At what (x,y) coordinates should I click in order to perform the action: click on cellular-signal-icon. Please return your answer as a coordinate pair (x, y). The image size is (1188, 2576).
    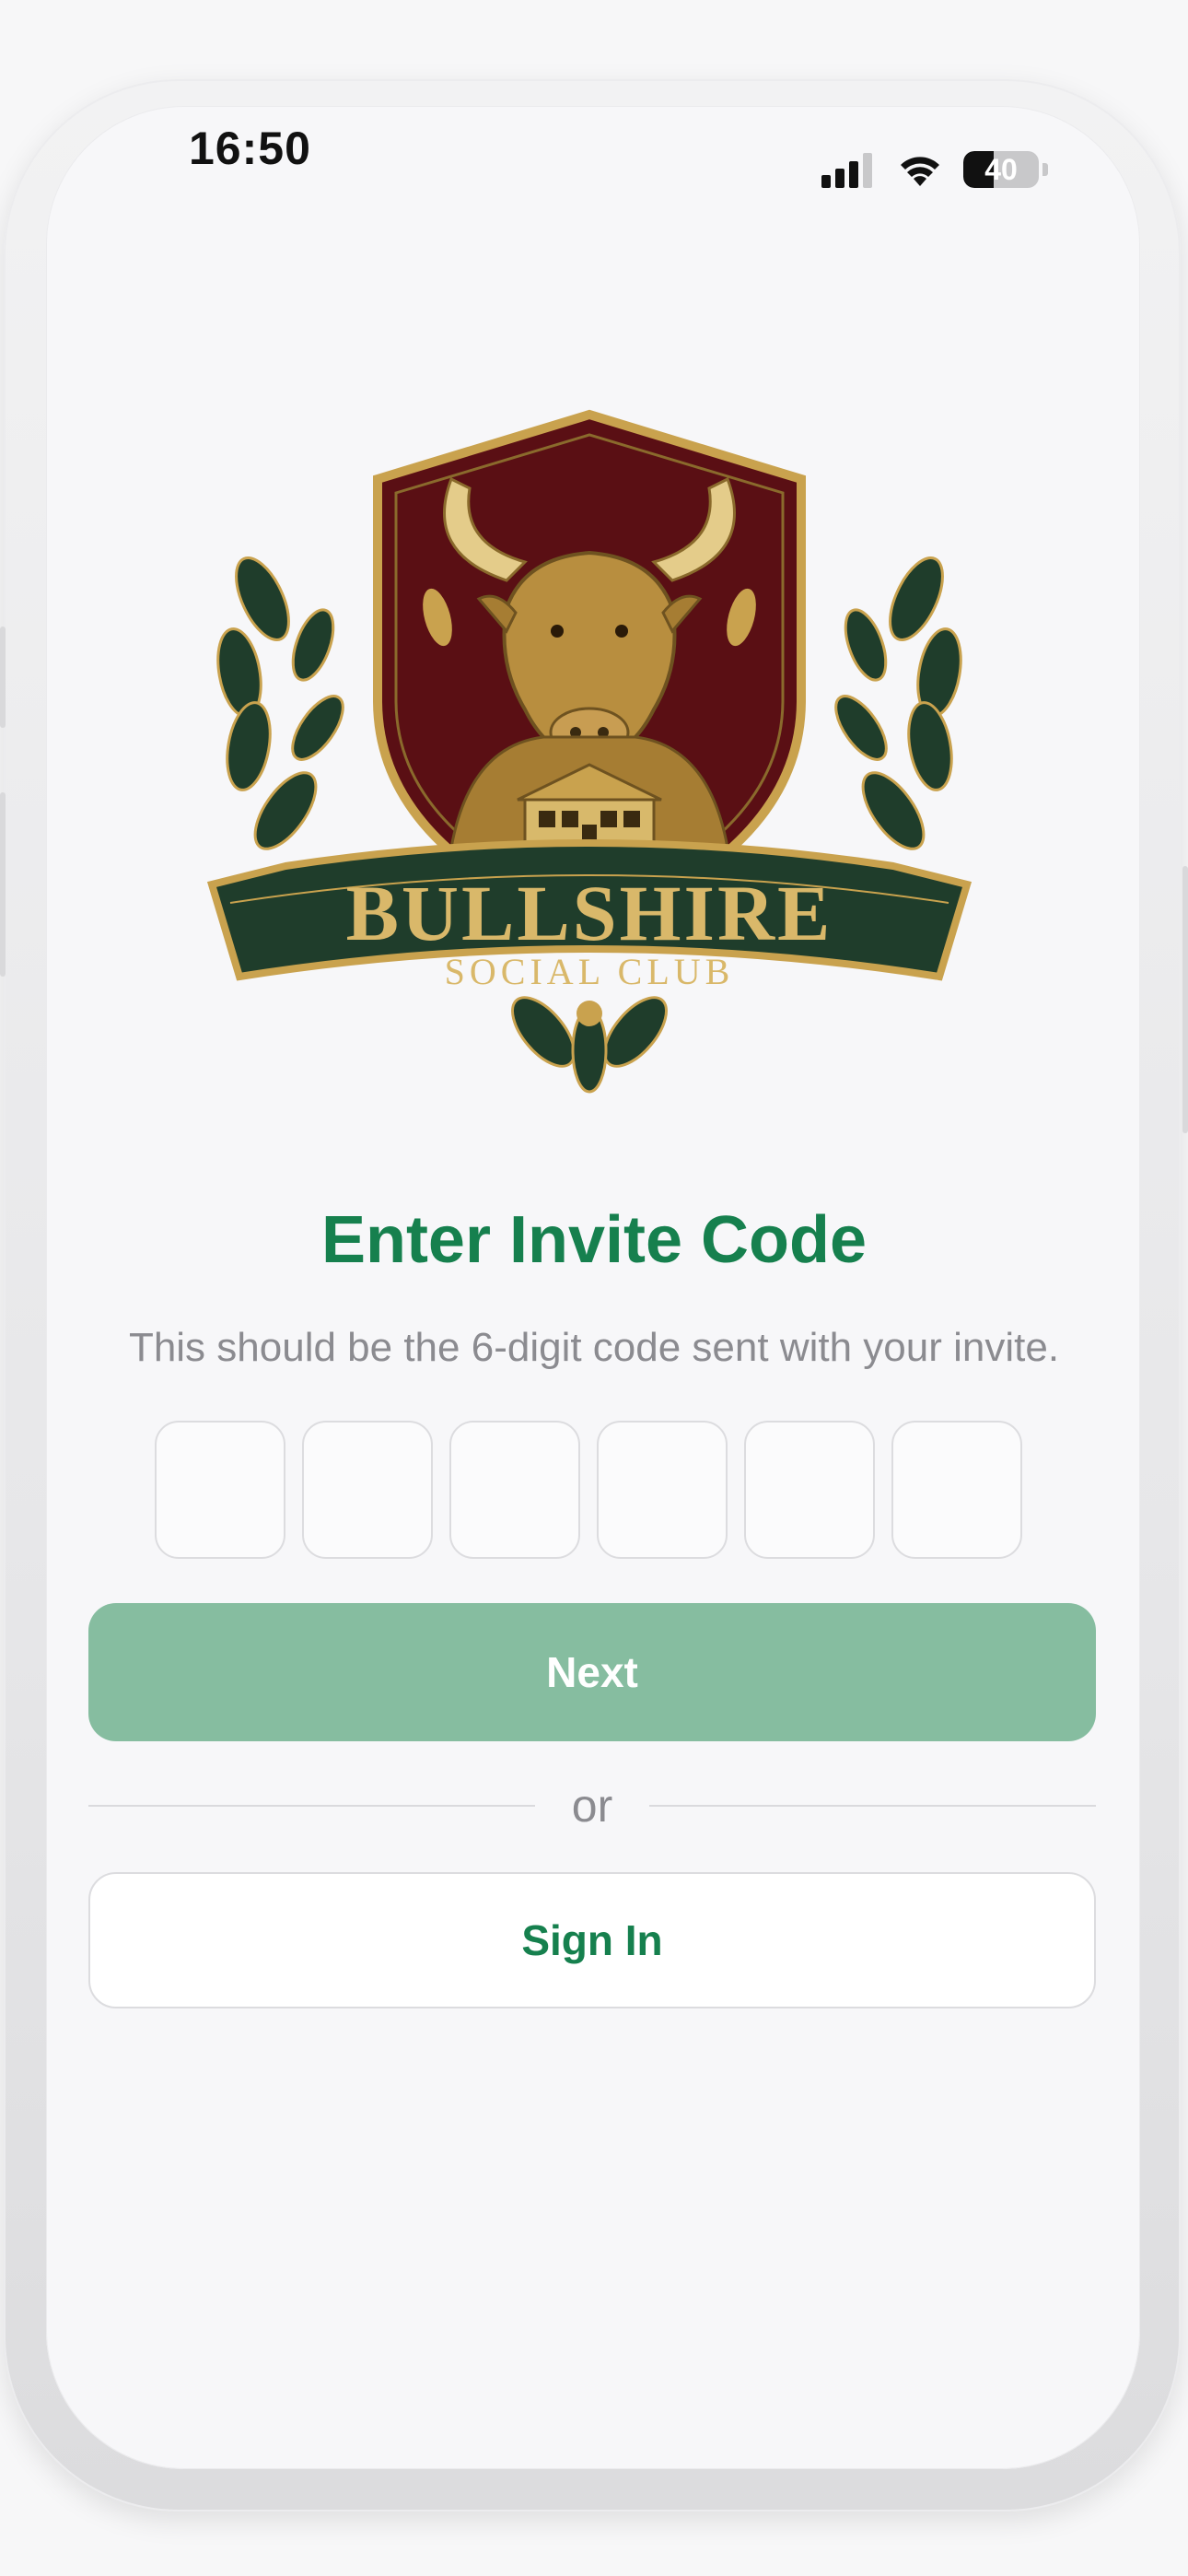
    Looking at the image, I should click on (846, 170).